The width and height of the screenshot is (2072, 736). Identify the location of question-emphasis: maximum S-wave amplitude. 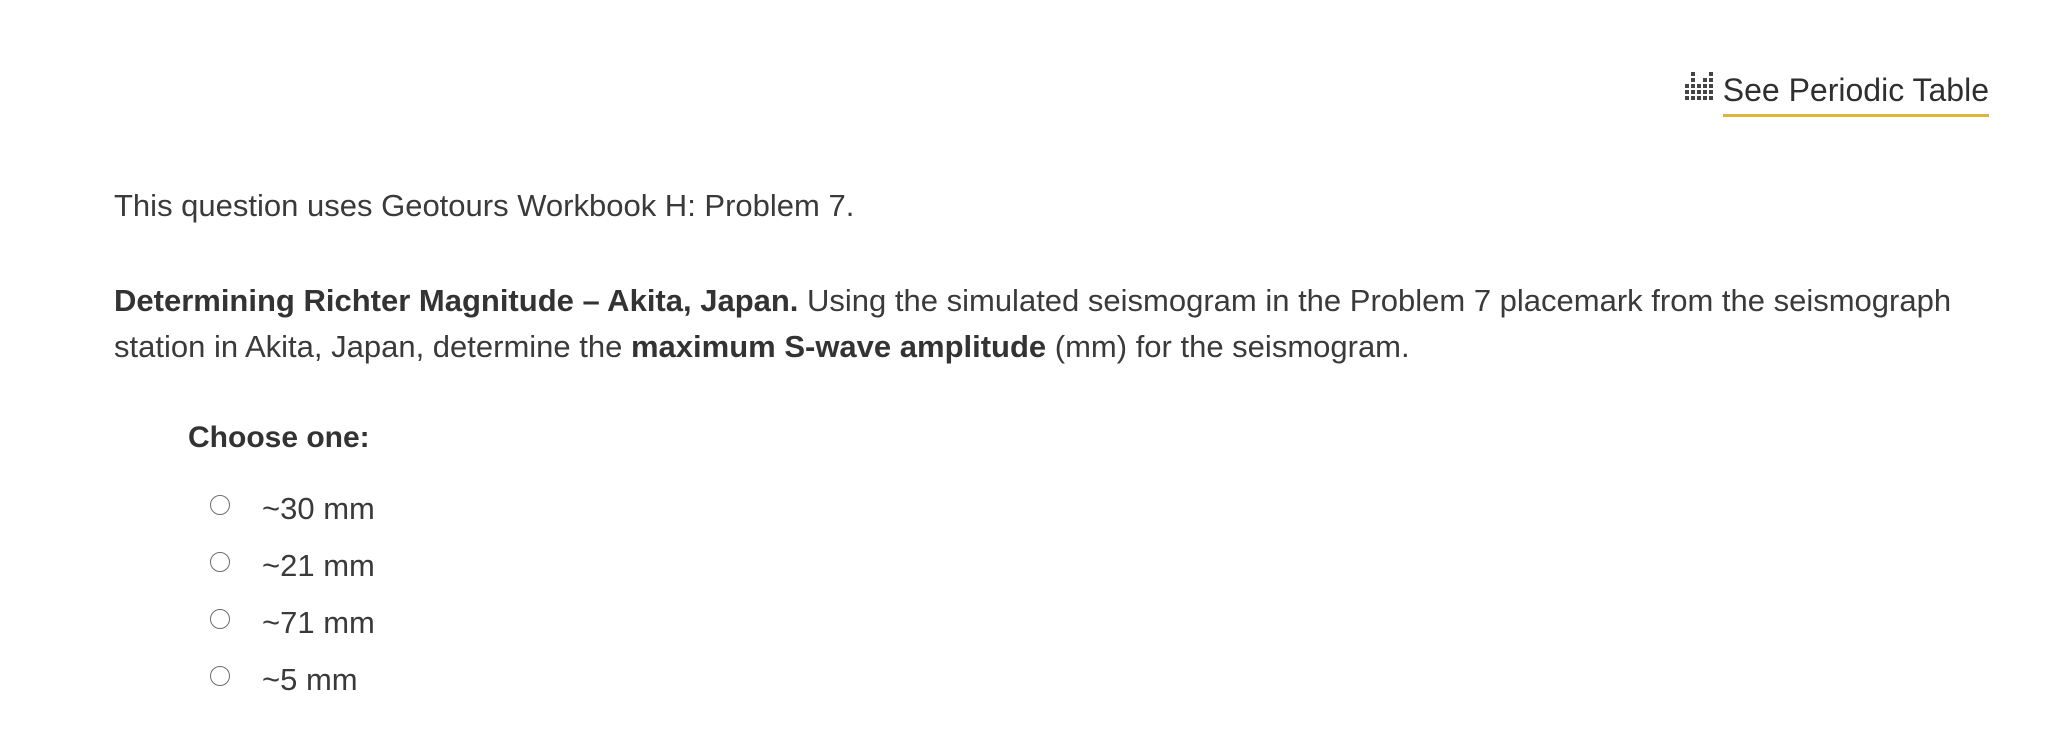
(838, 346).